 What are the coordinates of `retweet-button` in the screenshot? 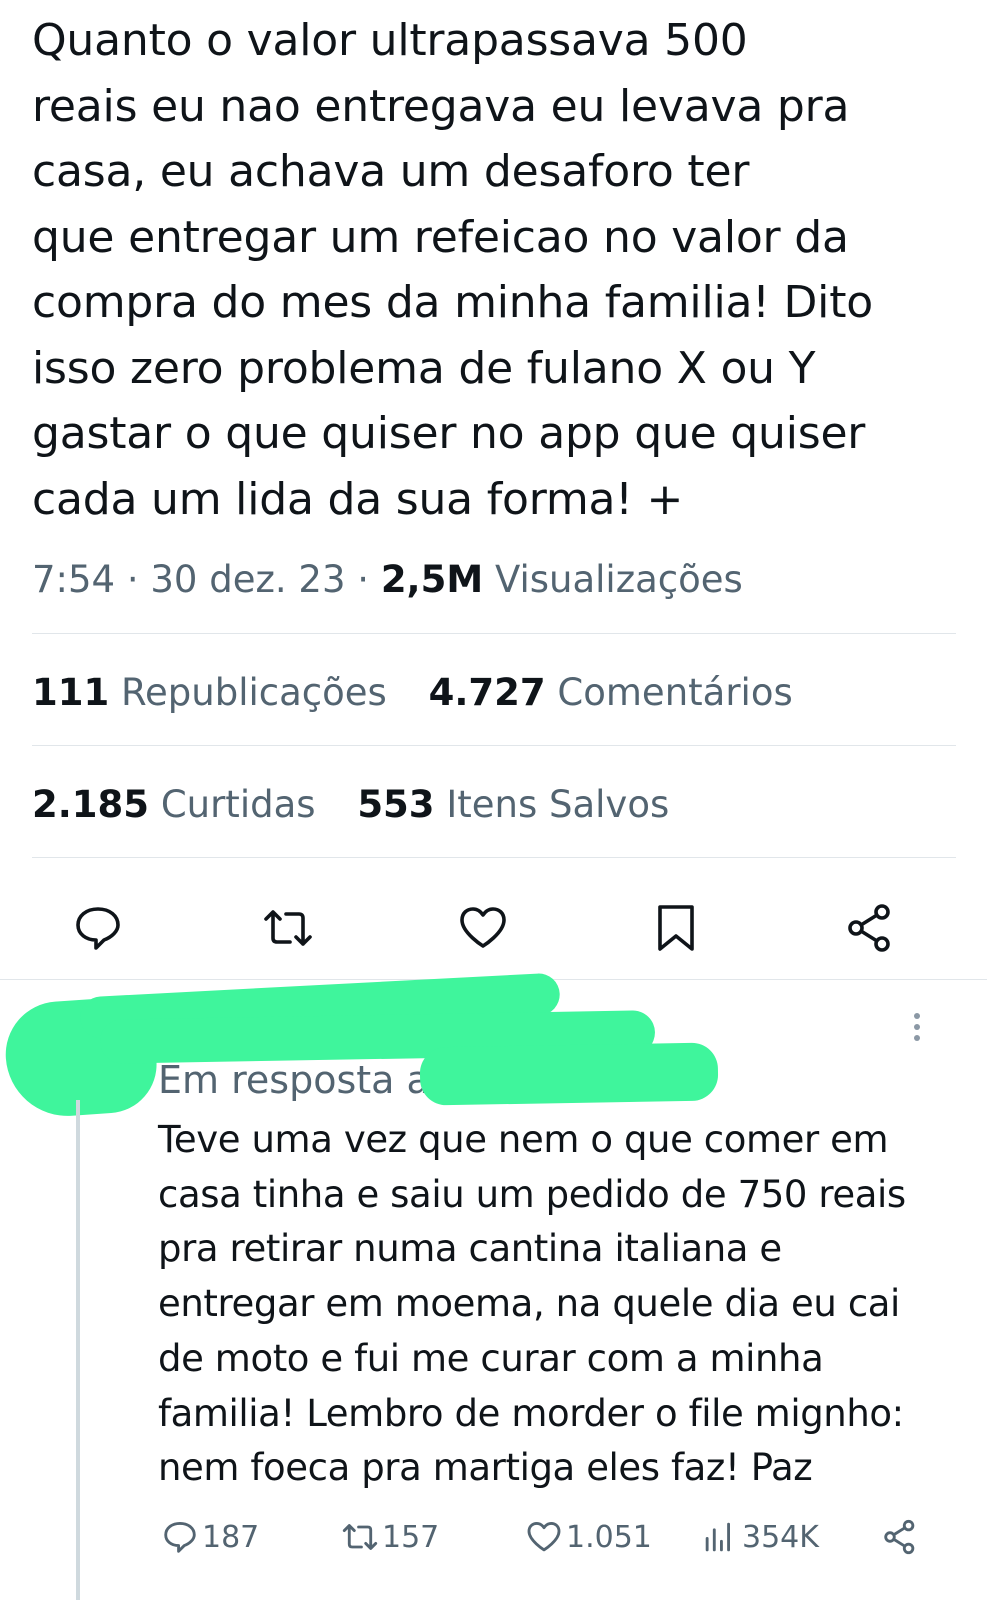 It's located at (288, 928).